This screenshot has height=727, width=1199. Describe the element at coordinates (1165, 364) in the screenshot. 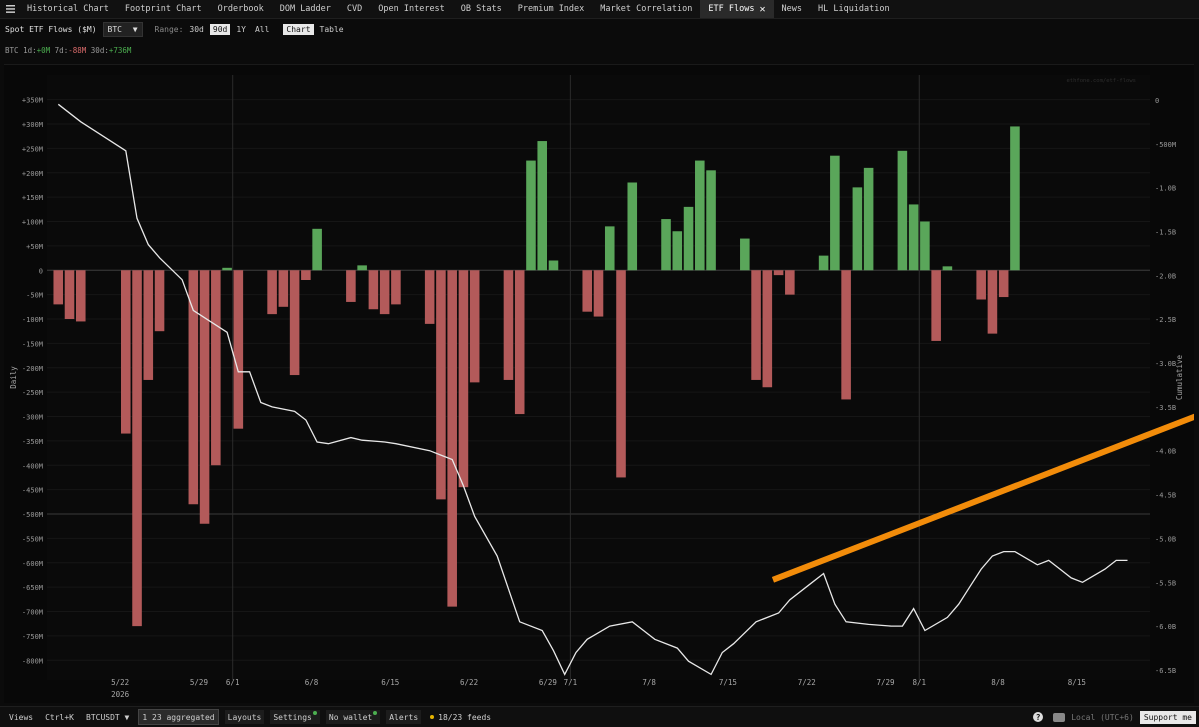

I see `y2-tick-label: -3.0B` at that location.